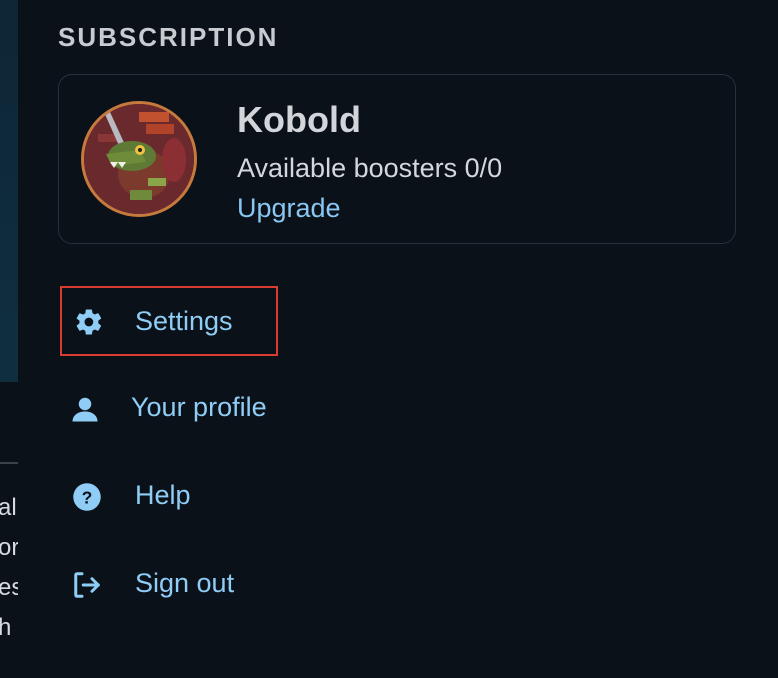  What do you see at coordinates (9, 568) in the screenshot?
I see `background-text: al or es h` at bounding box center [9, 568].